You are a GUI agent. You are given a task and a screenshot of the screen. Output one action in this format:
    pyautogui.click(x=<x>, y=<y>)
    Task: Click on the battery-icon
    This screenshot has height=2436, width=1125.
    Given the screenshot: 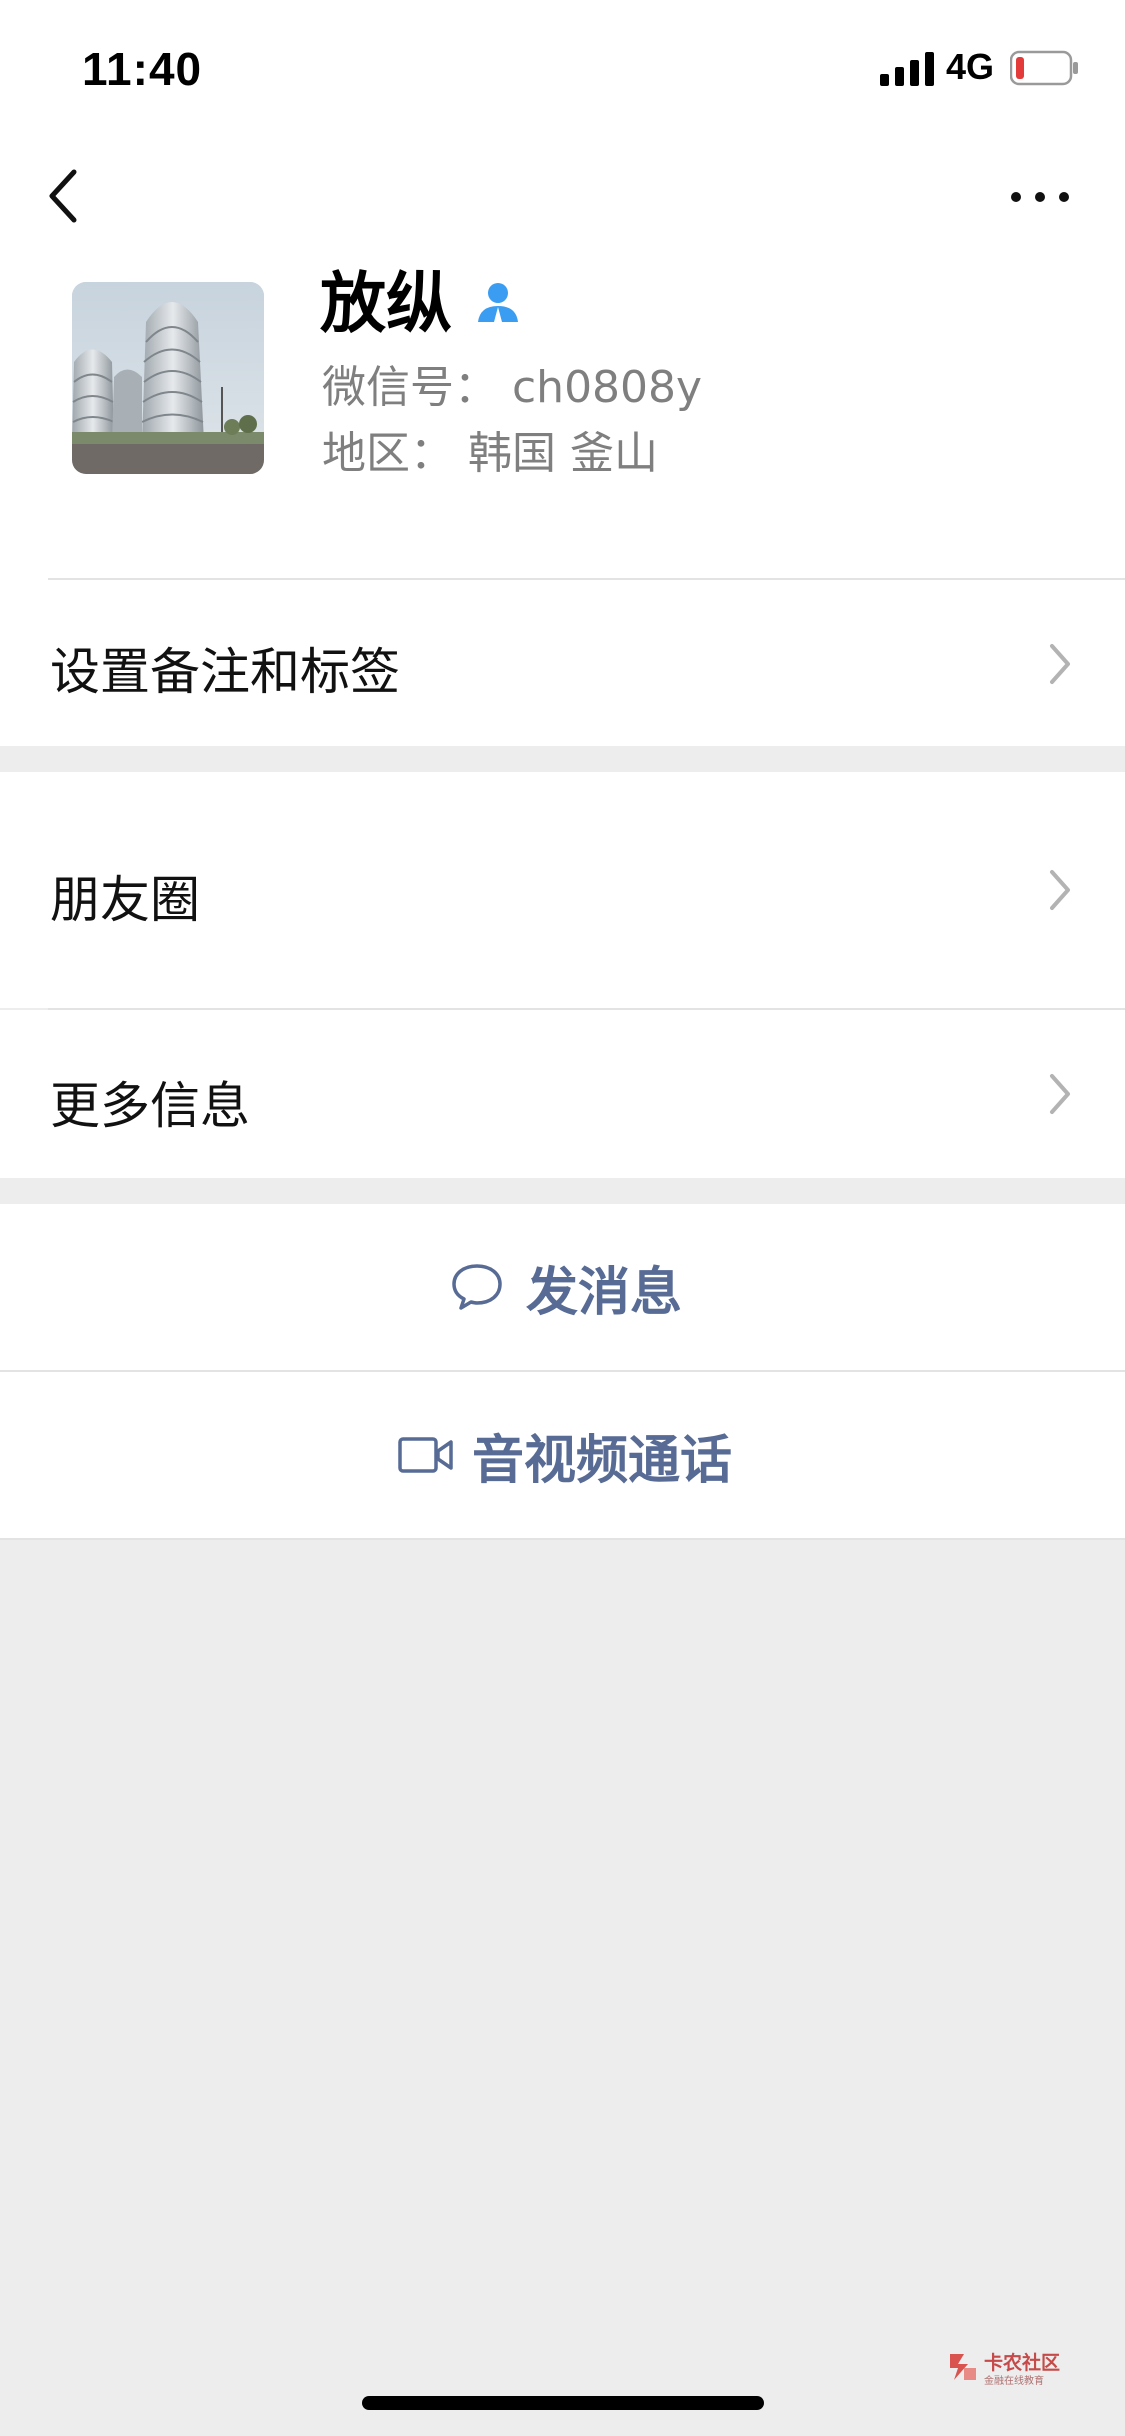 What is the action you would take?
    pyautogui.click(x=1044, y=68)
    